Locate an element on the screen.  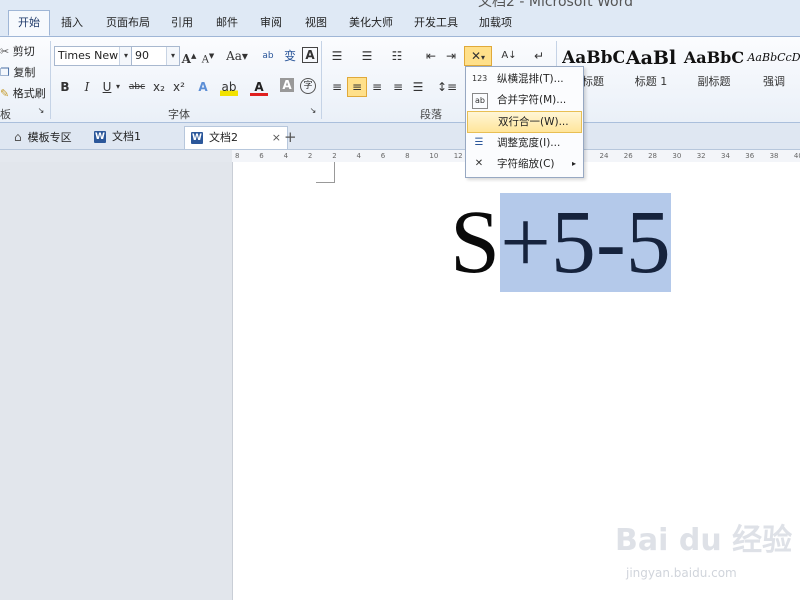
tab-insert: 插入 is located at coordinates (72, 22).